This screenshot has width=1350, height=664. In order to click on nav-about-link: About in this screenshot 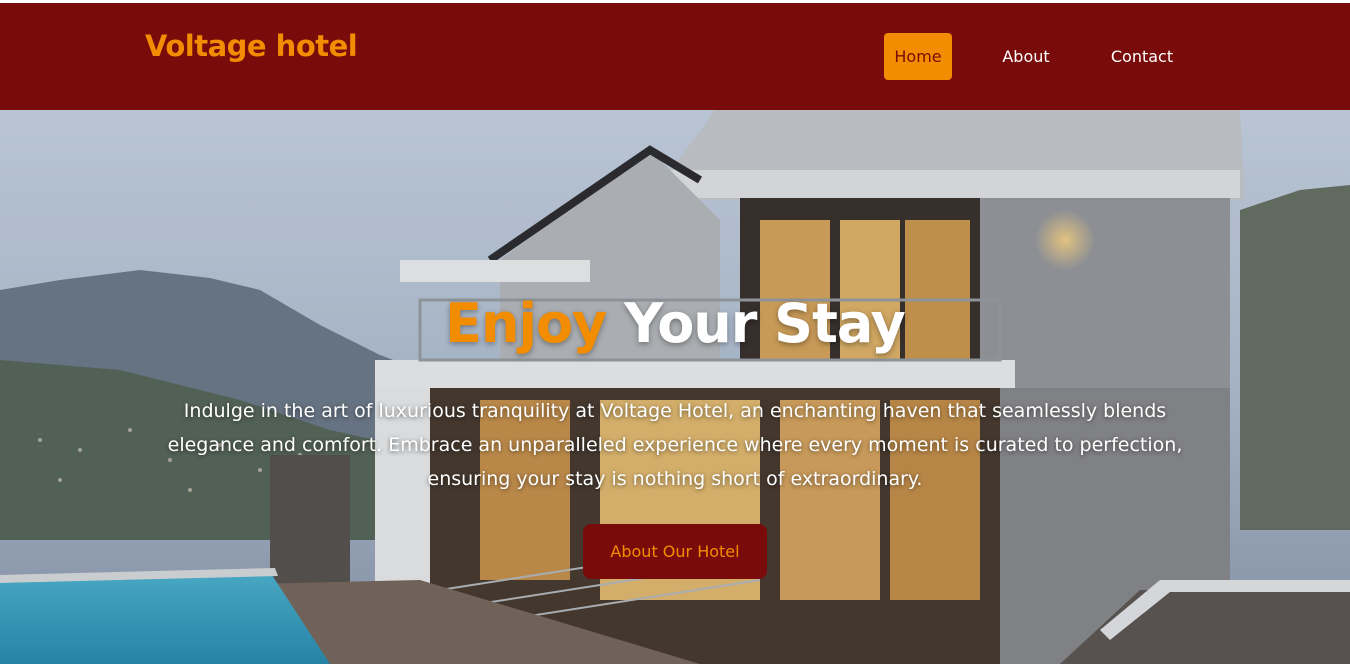, I will do `click(1026, 56)`.